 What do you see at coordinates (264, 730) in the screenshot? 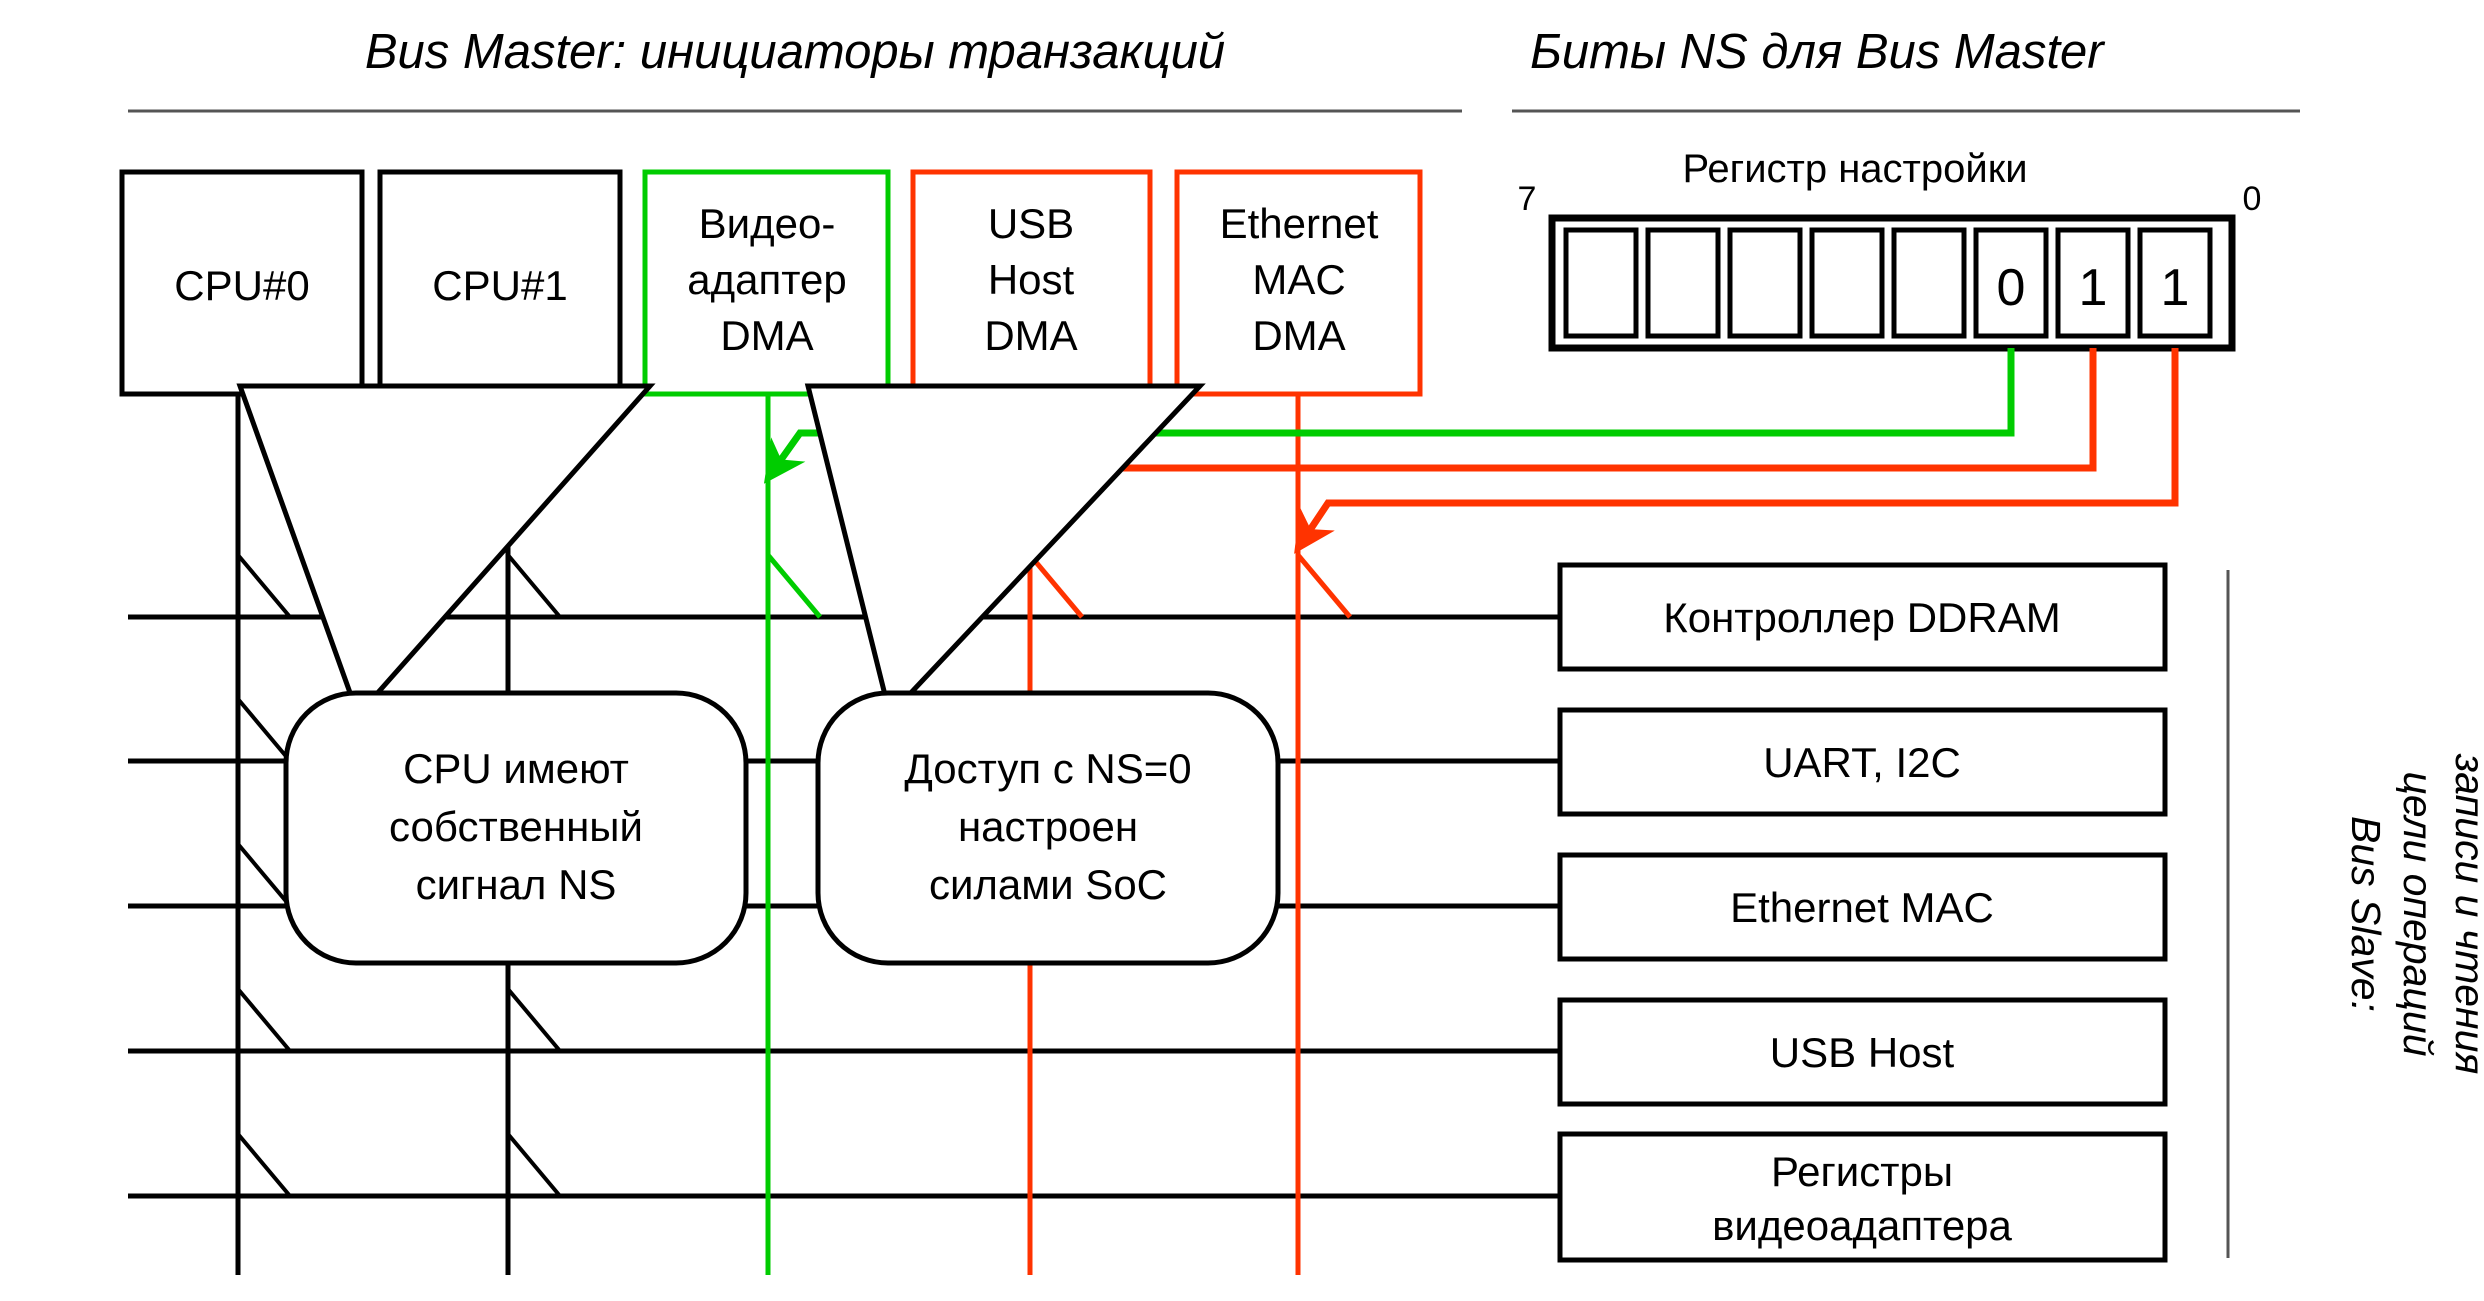
I see `tap-cpu0-uart` at bounding box center [264, 730].